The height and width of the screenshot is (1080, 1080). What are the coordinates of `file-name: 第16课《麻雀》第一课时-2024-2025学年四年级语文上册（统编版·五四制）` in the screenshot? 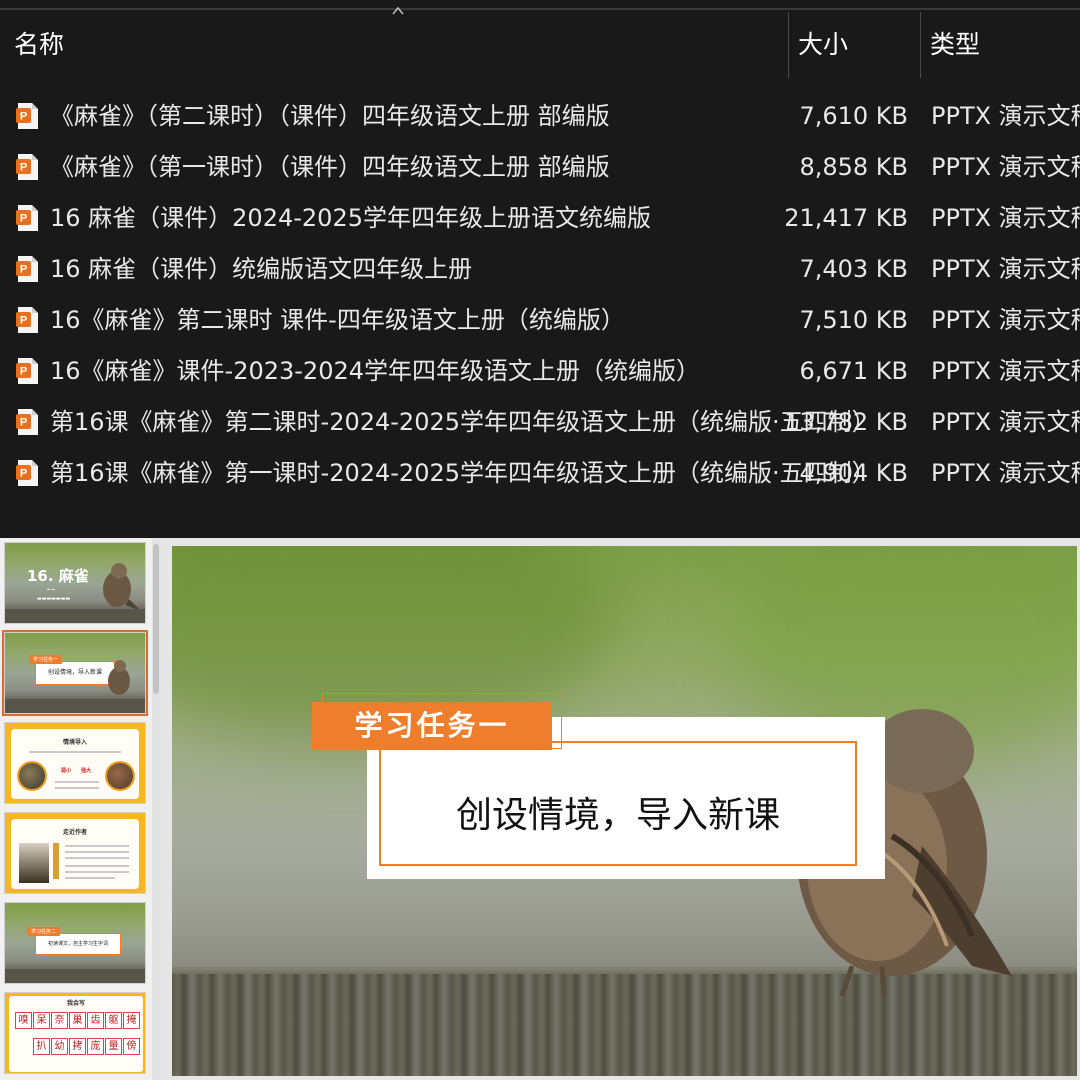 It's located at (463, 473).